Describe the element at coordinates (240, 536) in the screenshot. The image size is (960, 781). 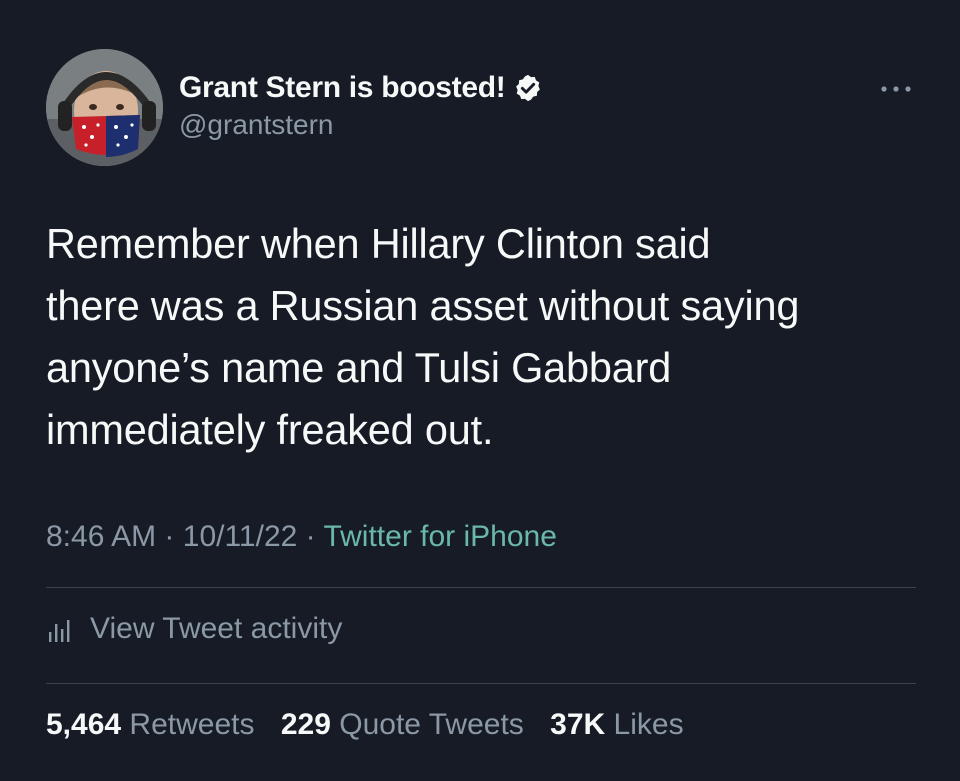
I see `tweet-date: 10/11/22` at that location.